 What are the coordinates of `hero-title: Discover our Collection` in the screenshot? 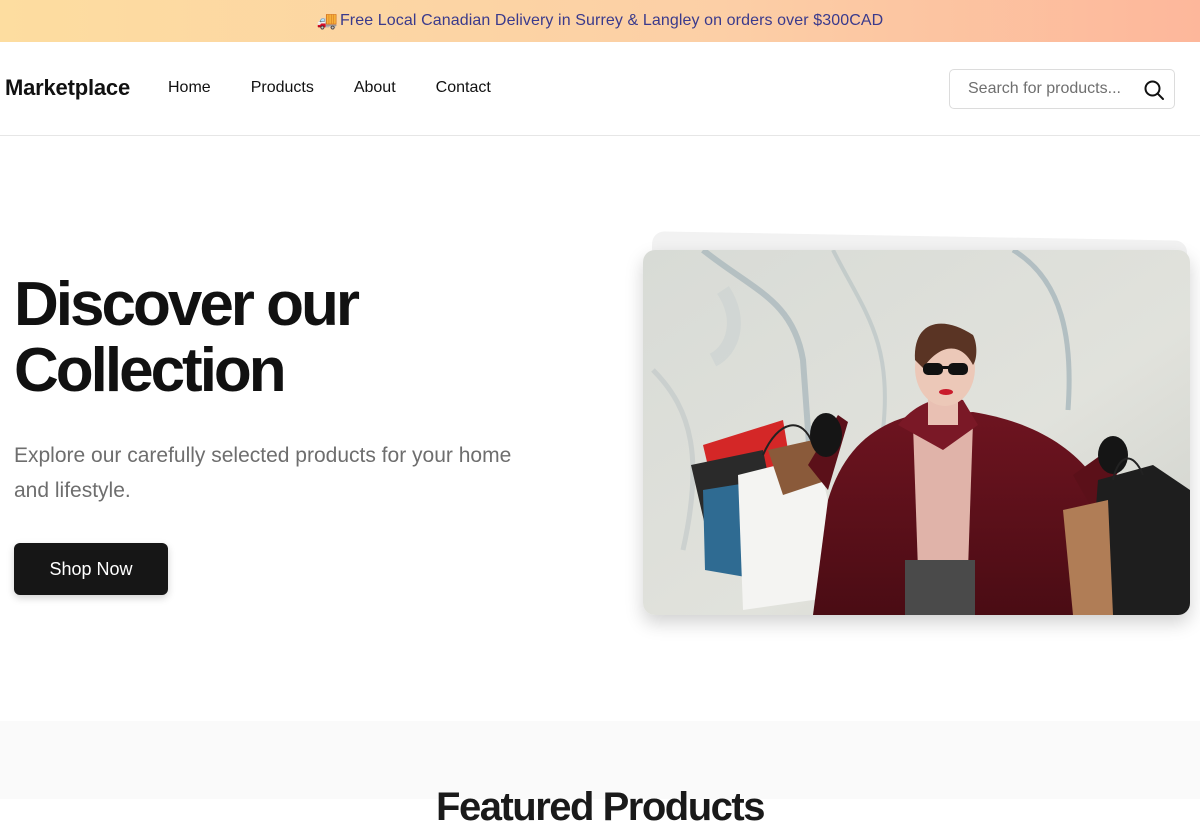 It's located at (294, 338).